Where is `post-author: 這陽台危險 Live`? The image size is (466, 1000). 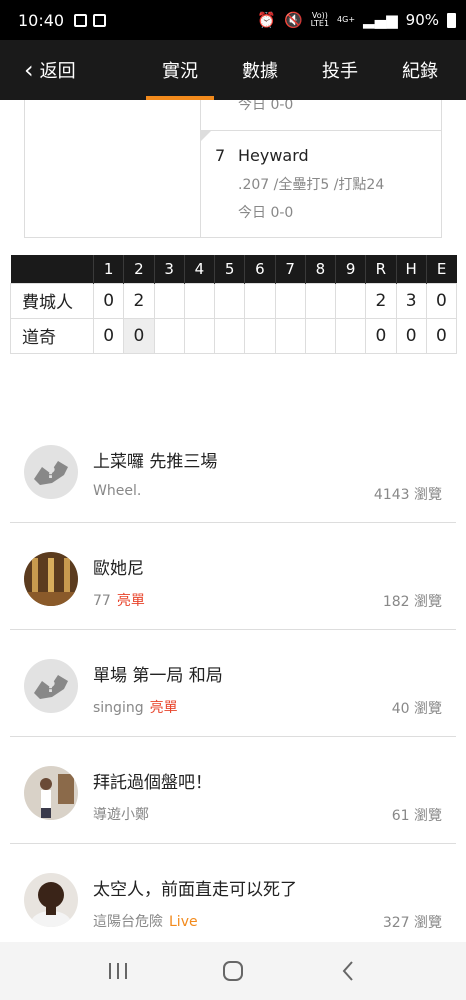 post-author: 這陽台危險 Live is located at coordinates (145, 922).